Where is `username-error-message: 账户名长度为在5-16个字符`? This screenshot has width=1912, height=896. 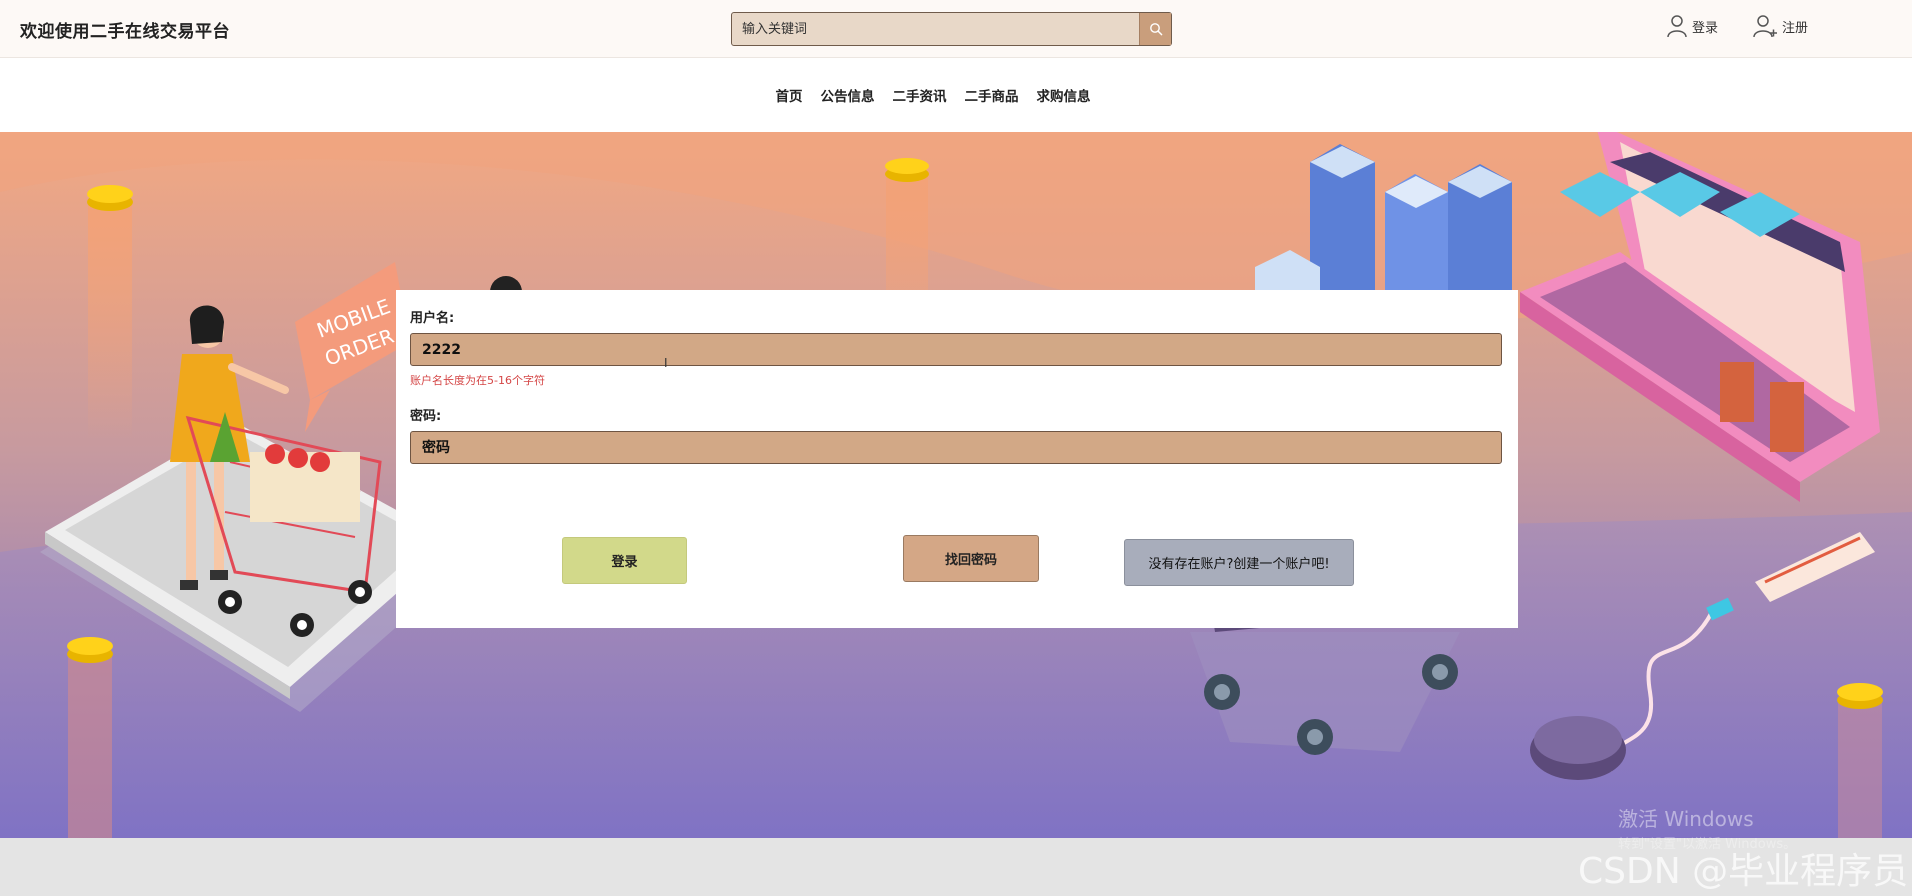 username-error-message: 账户名长度为在5-16个字符 is located at coordinates (477, 380).